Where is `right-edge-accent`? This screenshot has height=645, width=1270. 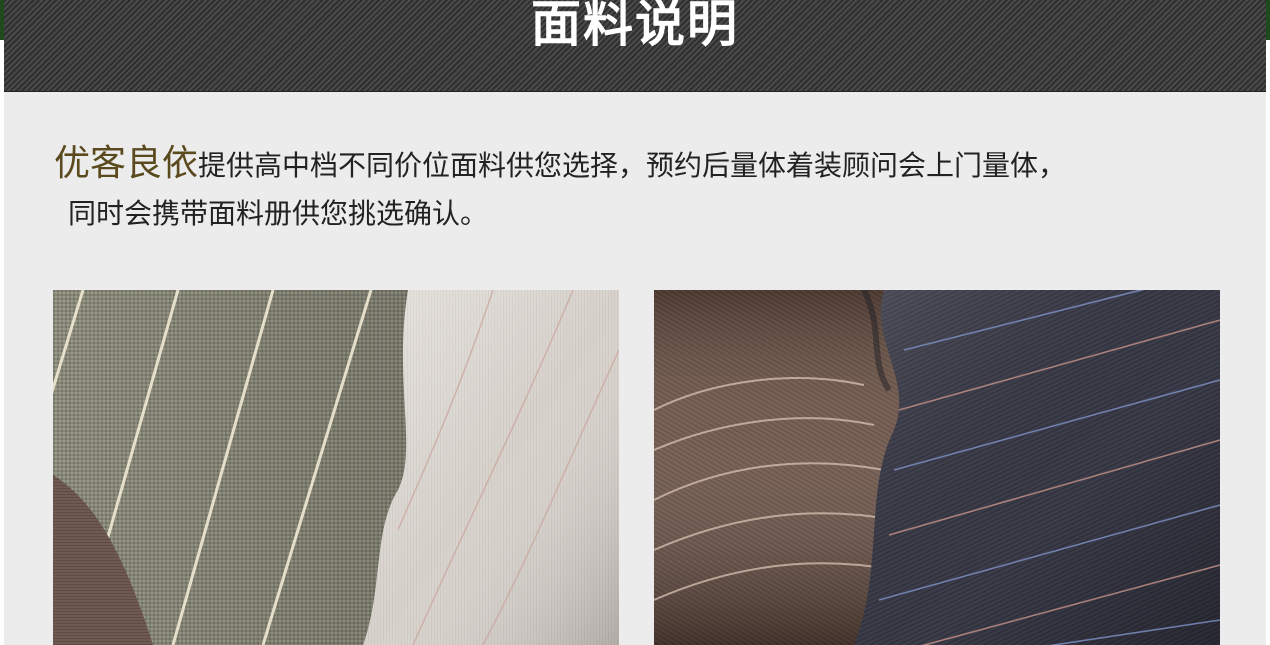
right-edge-accent is located at coordinates (1268, 20).